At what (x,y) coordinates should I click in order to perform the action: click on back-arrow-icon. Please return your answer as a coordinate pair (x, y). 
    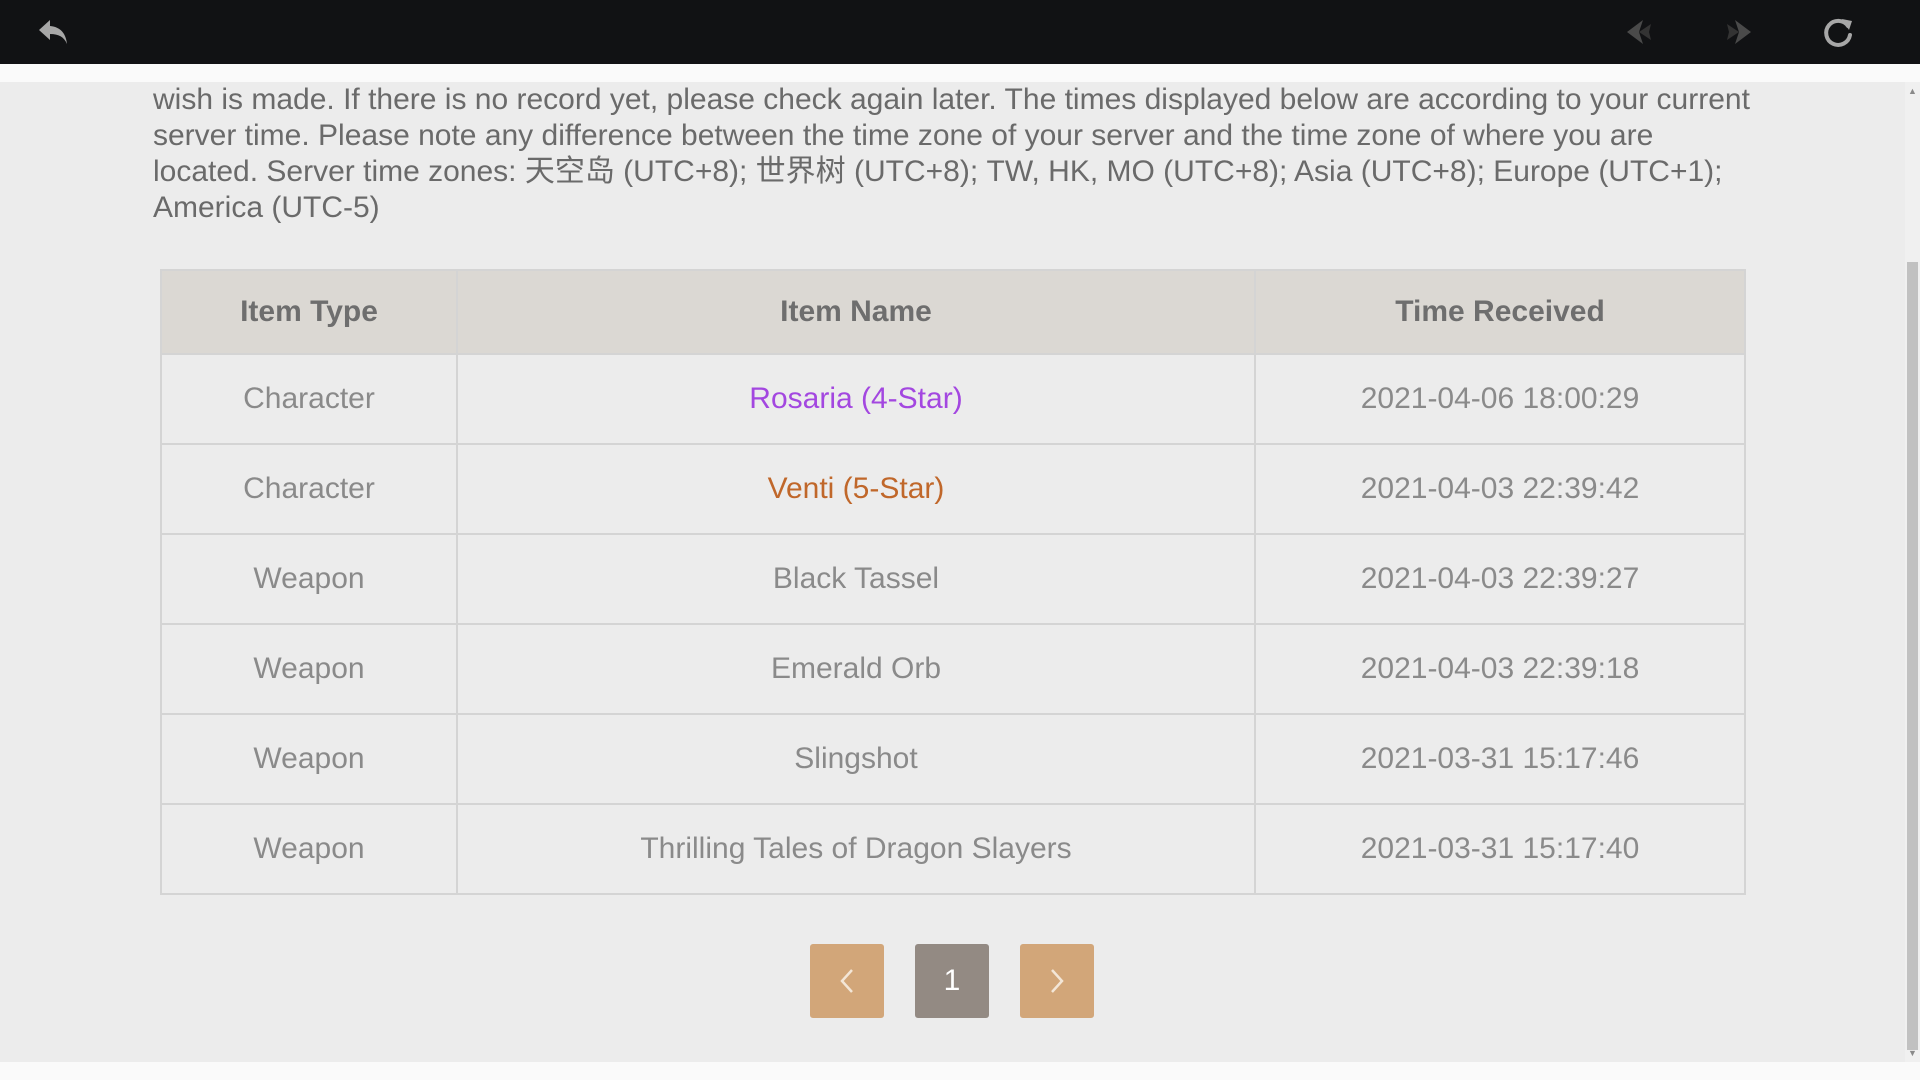
    Looking at the image, I should click on (53, 32).